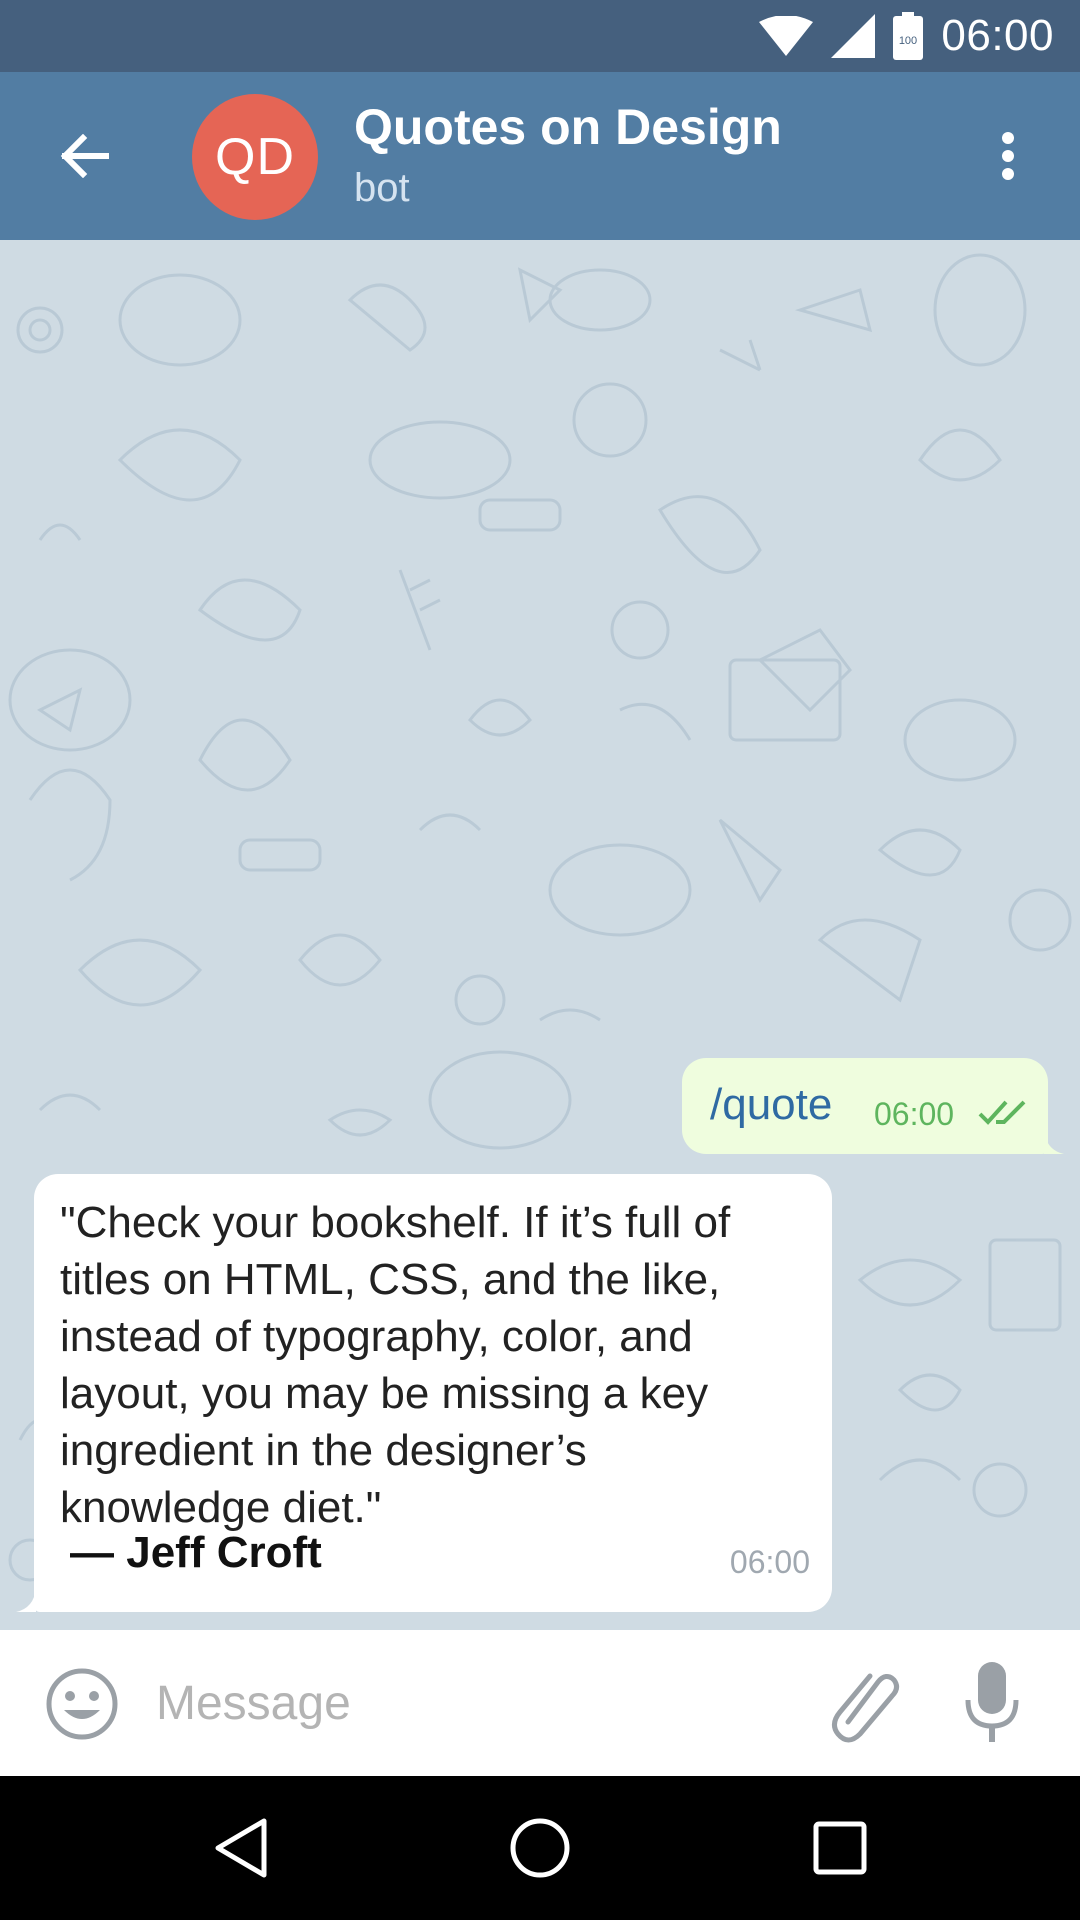 This screenshot has width=1080, height=1920. What do you see at coordinates (866, 1708) in the screenshot?
I see `paperclip-icon` at bounding box center [866, 1708].